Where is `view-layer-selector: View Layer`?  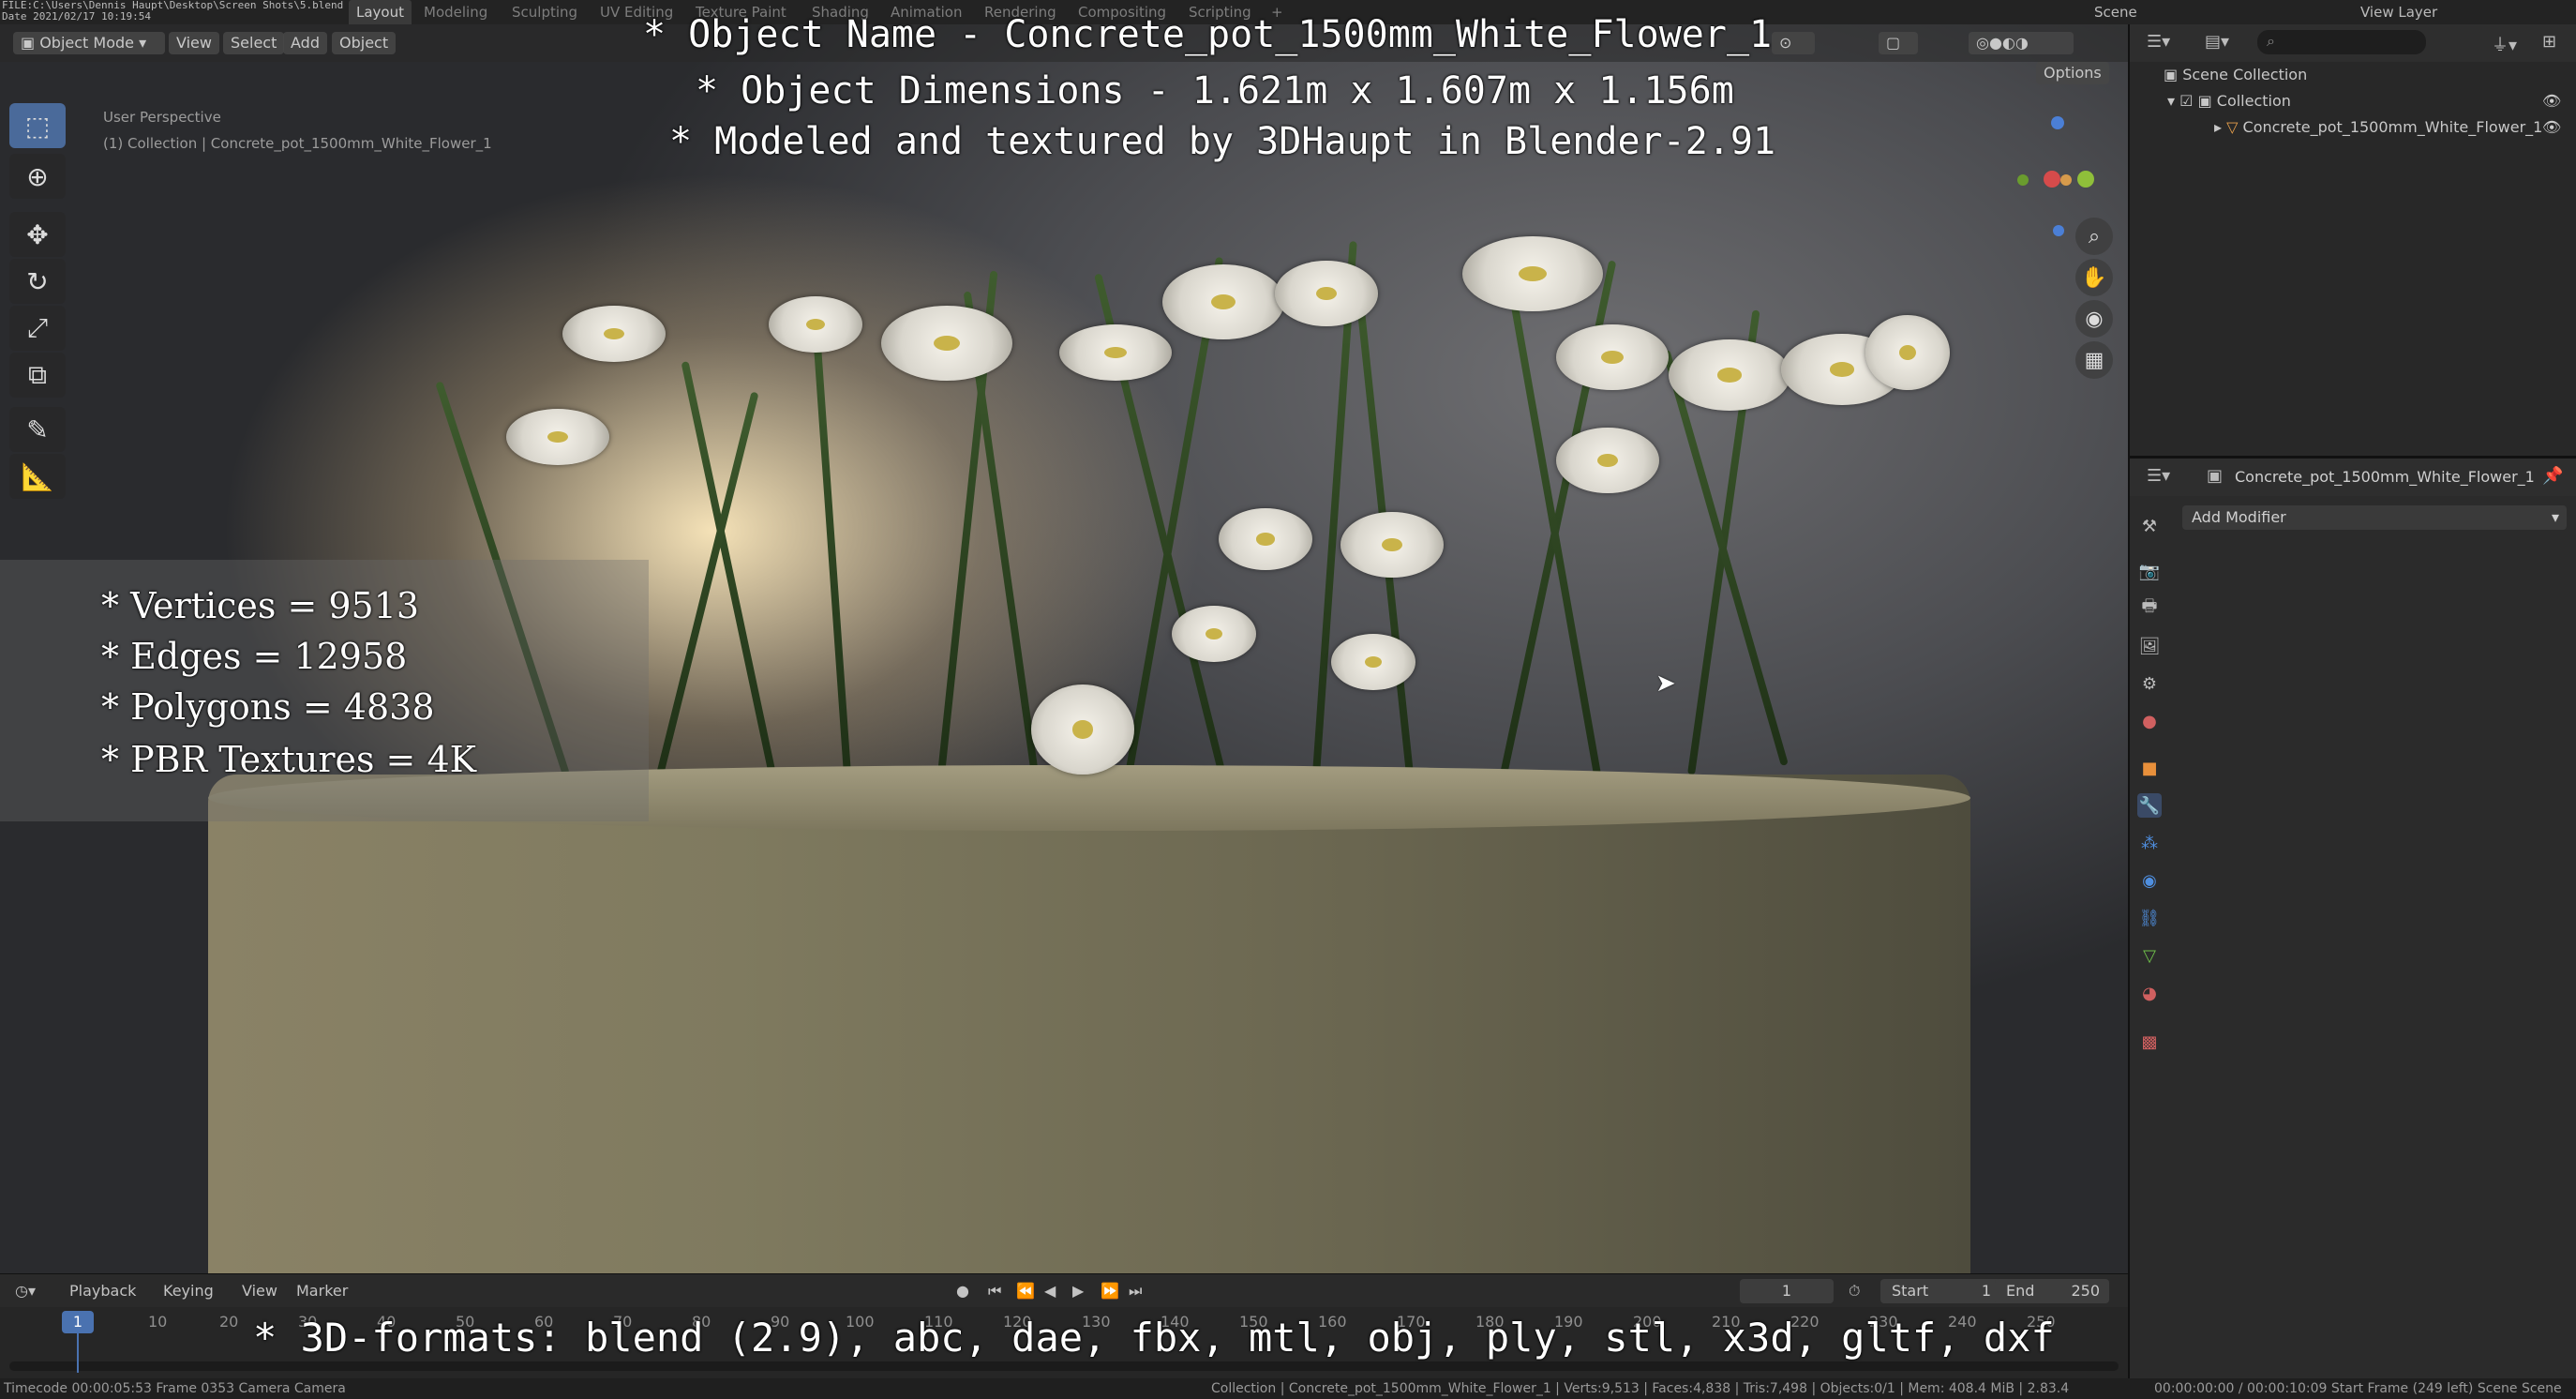
view-layer-selector: View Layer is located at coordinates (2398, 12).